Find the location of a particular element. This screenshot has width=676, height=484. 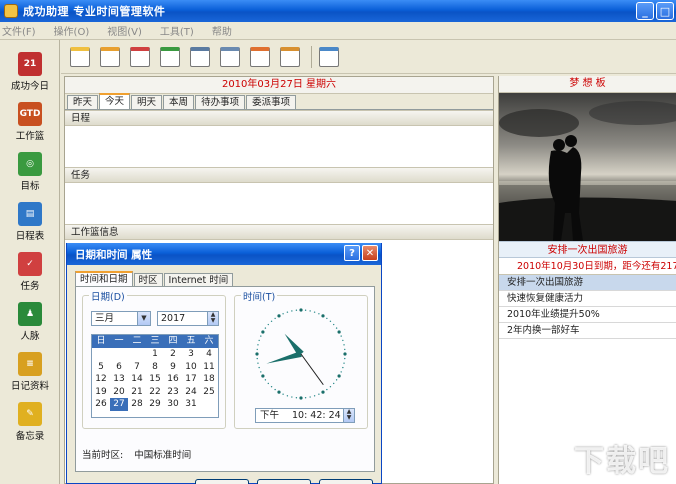

ok-button is located at coordinates (222, 481).